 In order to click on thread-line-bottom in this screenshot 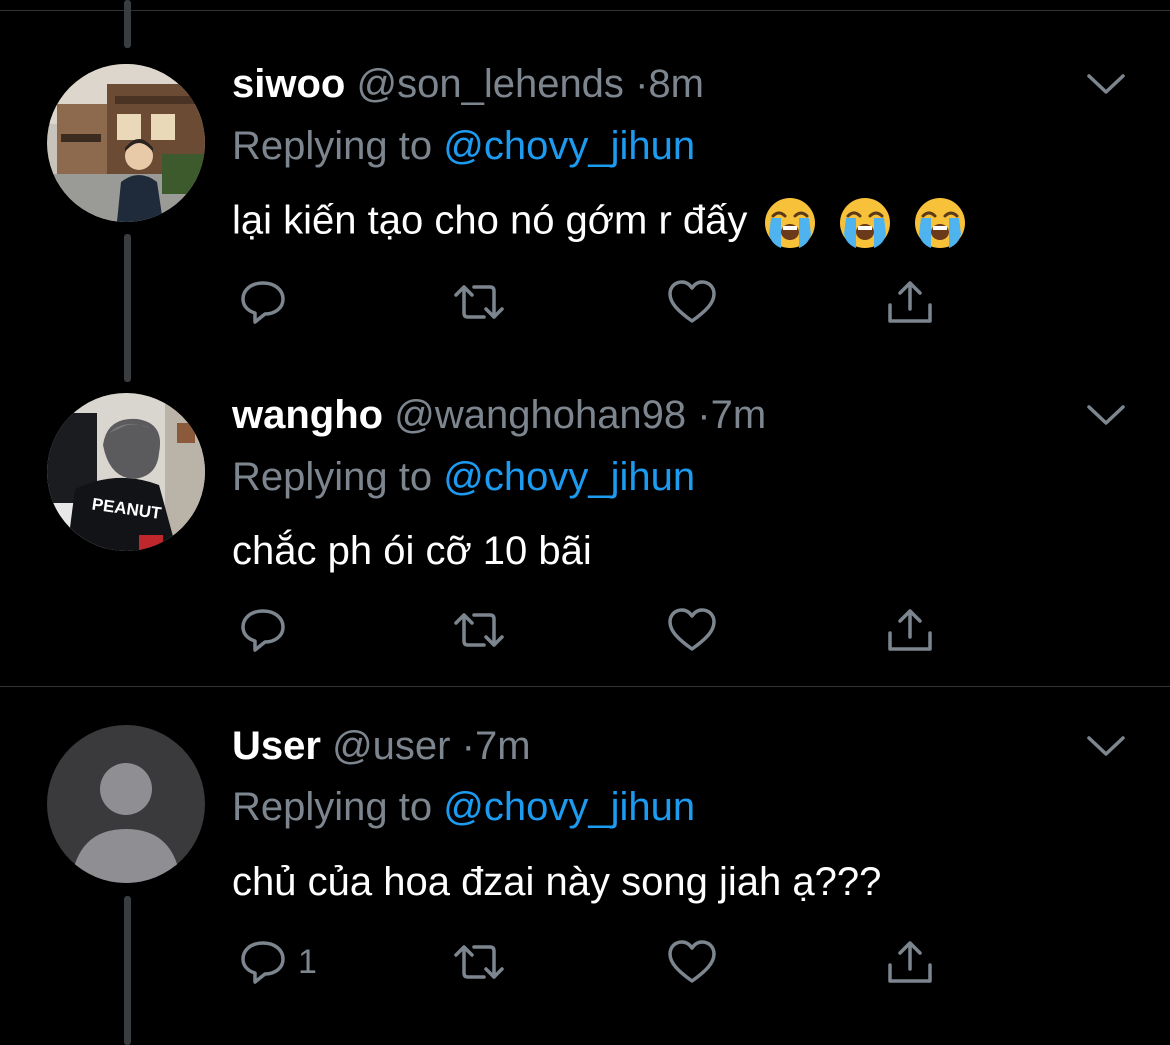, I will do `click(127, 970)`.